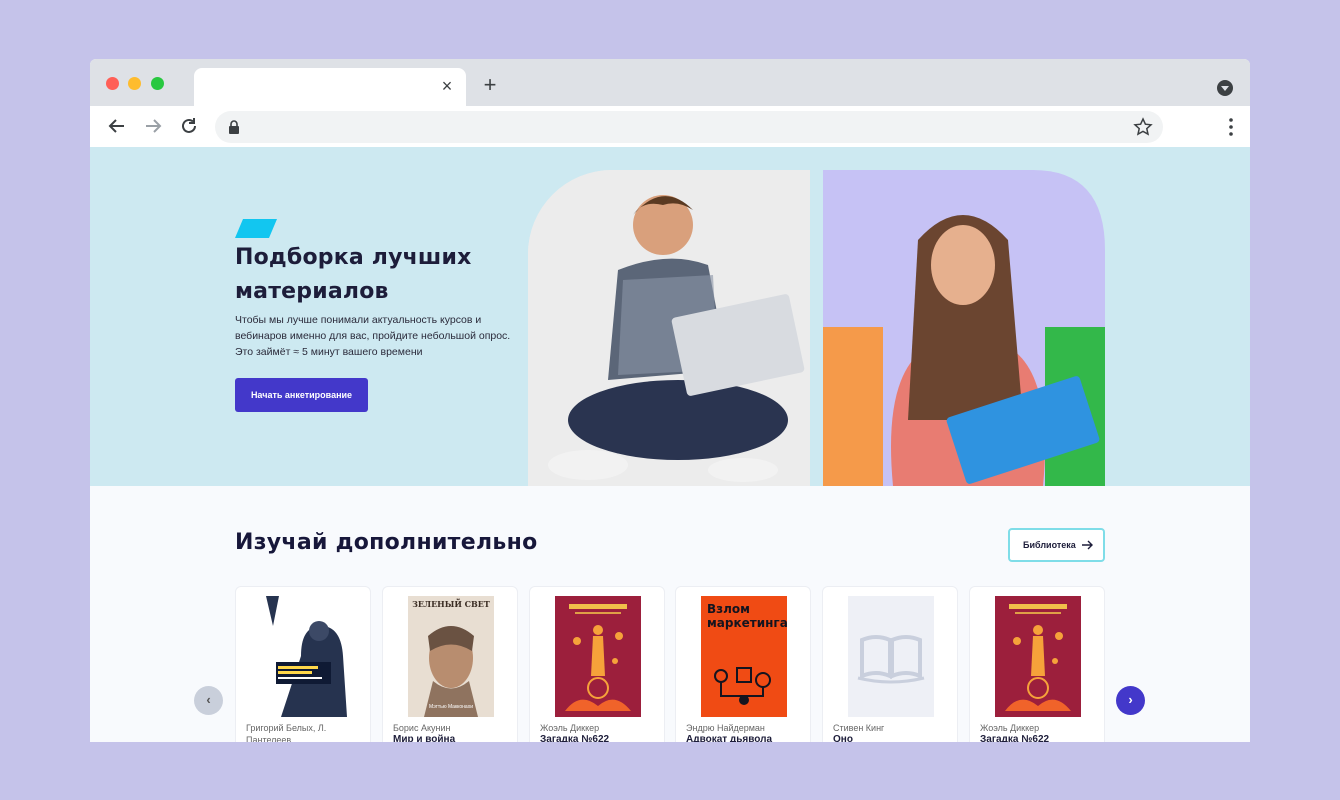 This screenshot has height=800, width=1340. I want to click on portrait-illustration, so click(451, 671).